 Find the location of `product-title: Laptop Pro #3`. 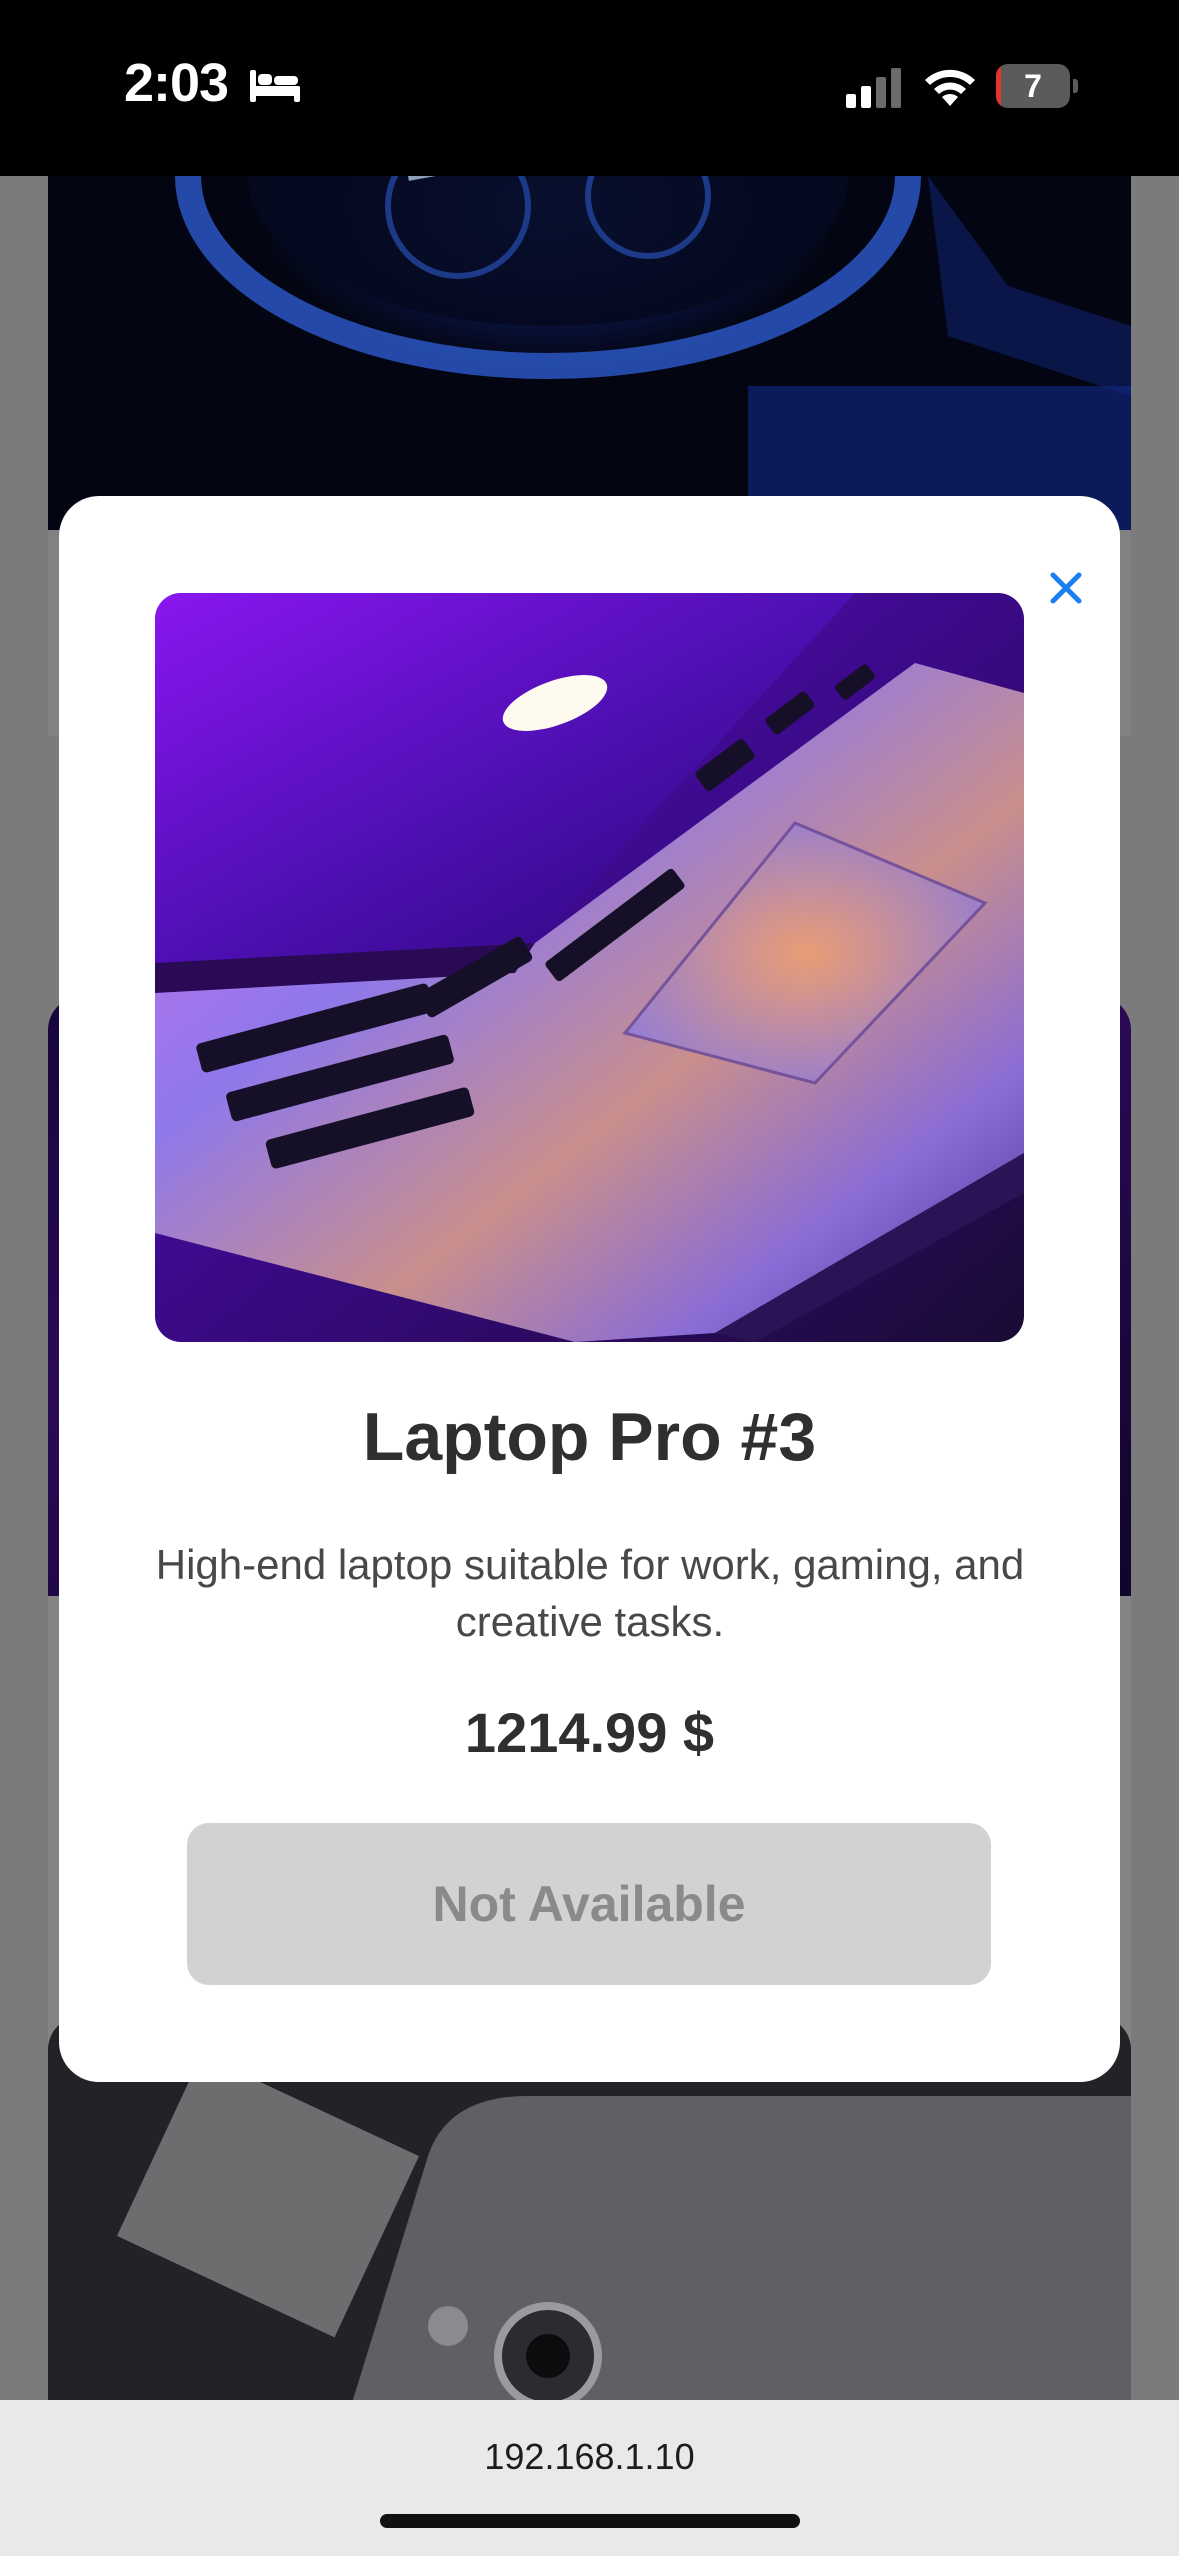

product-title: Laptop Pro #3 is located at coordinates (589, 1437).